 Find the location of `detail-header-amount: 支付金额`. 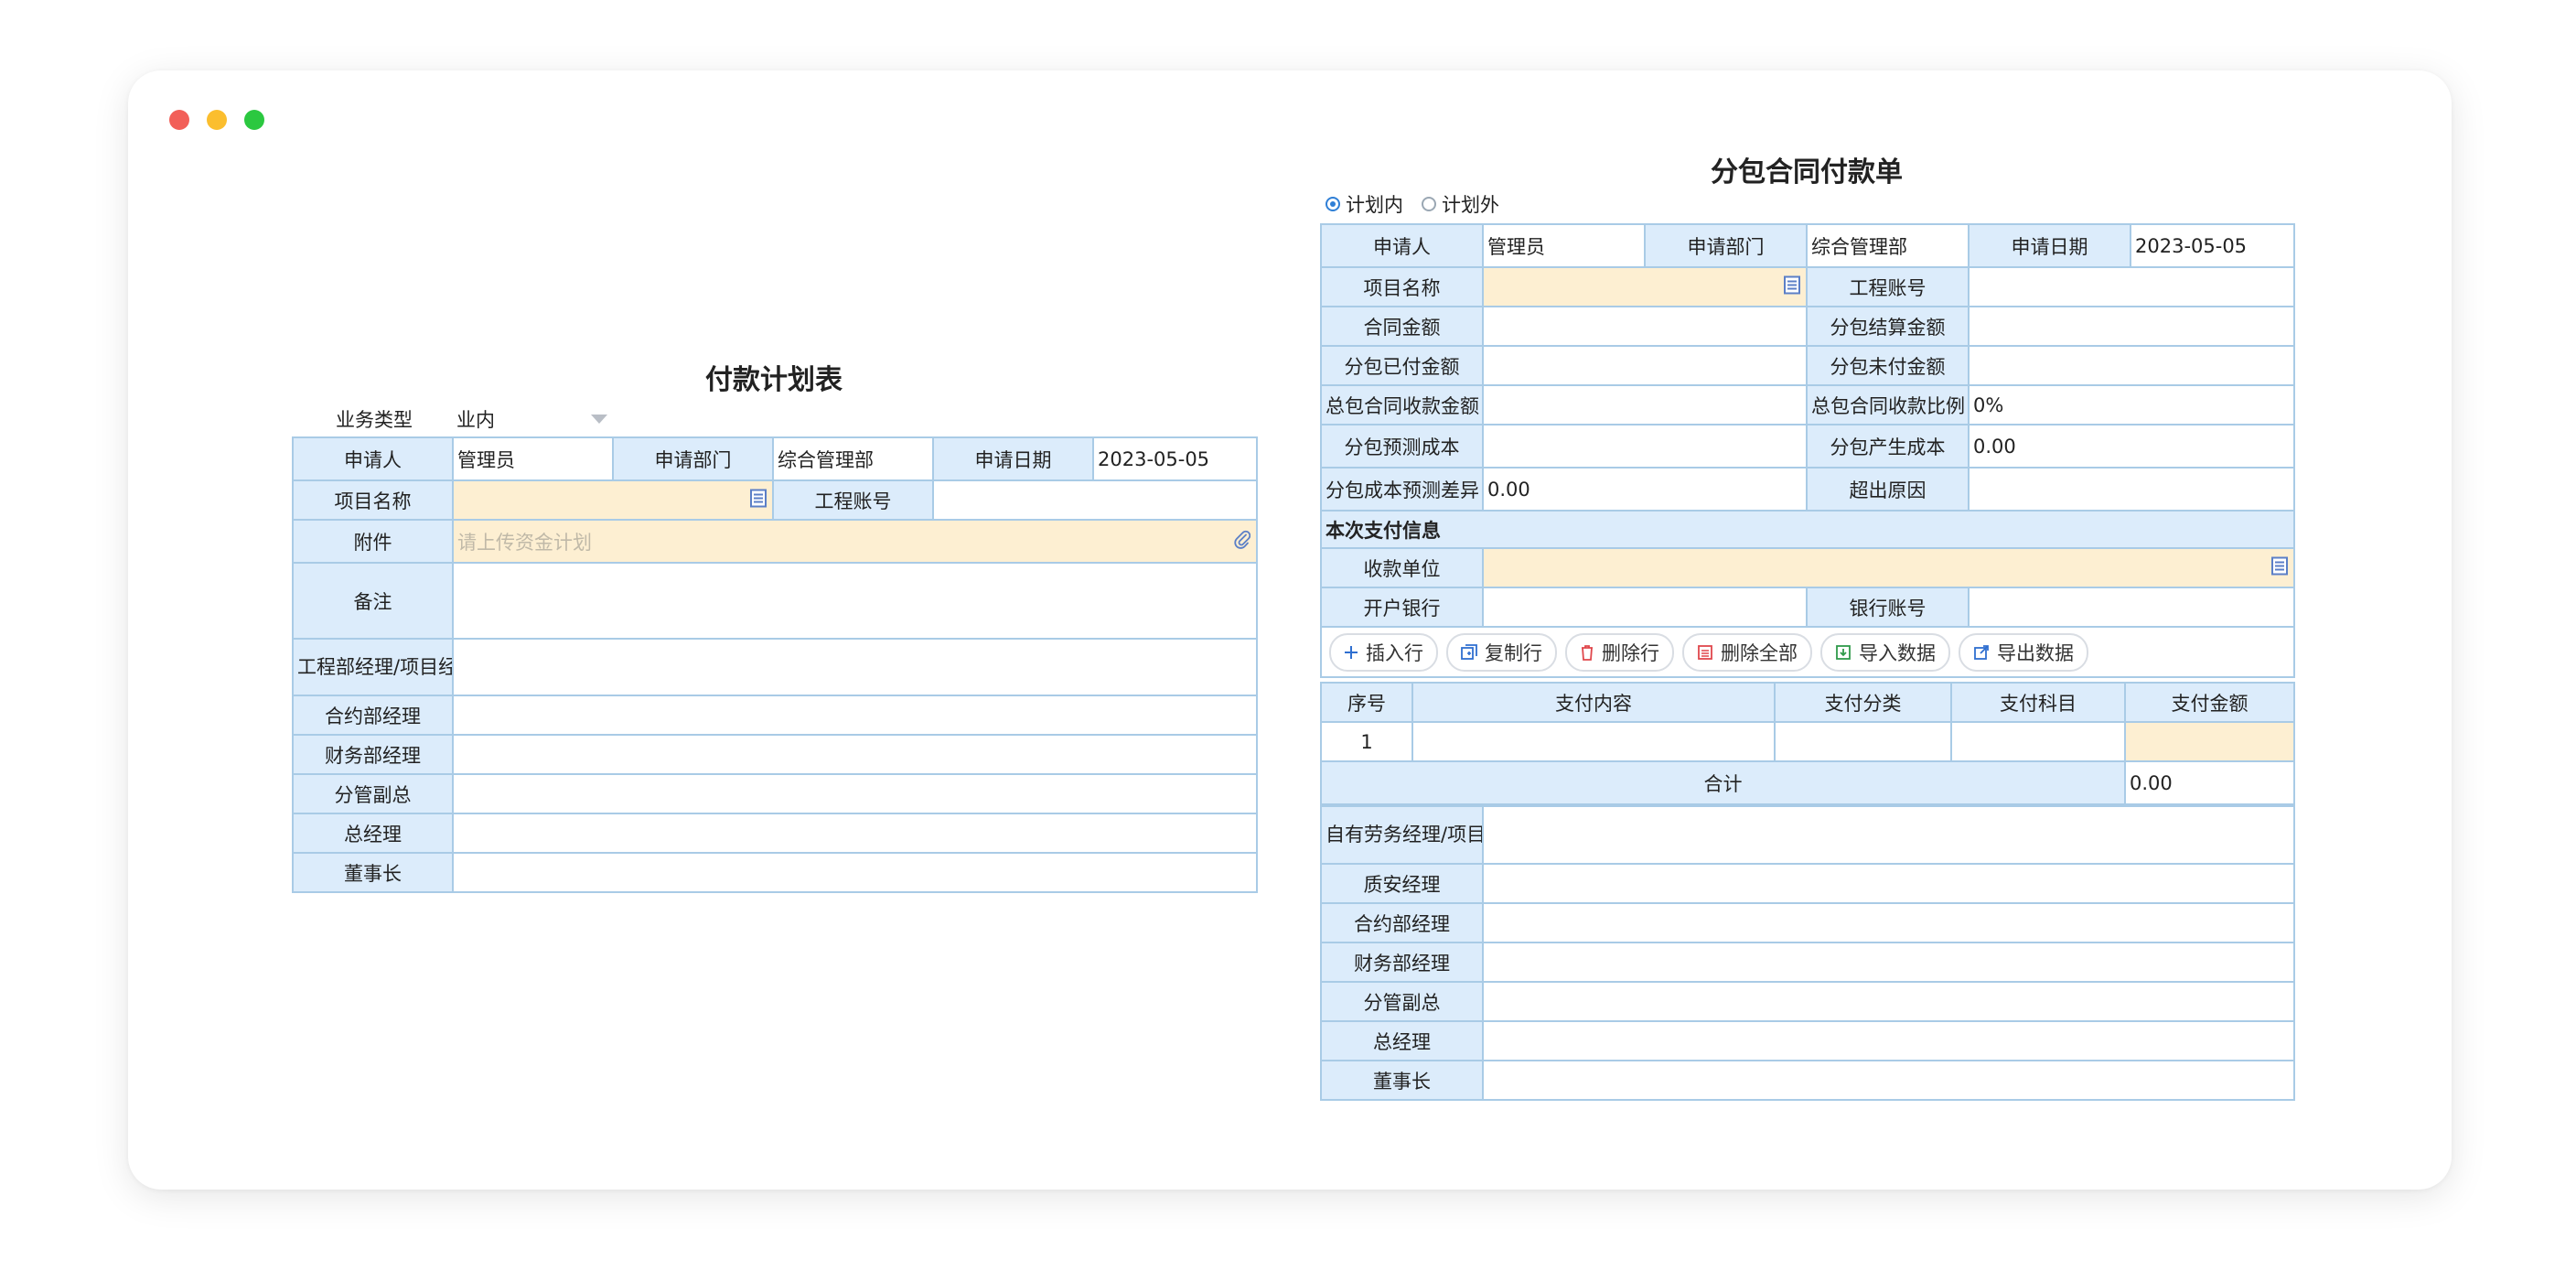

detail-header-amount: 支付金额 is located at coordinates (2209, 702).